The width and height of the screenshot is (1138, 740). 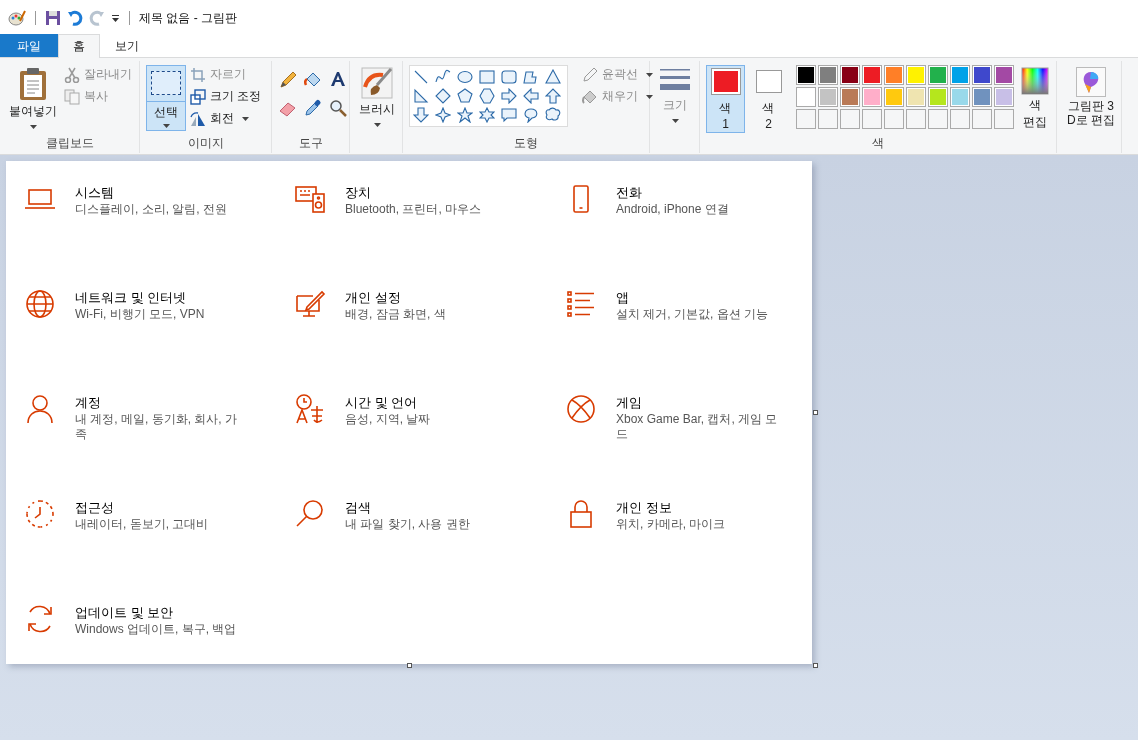 I want to click on group-label: 색, so click(x=878, y=143).